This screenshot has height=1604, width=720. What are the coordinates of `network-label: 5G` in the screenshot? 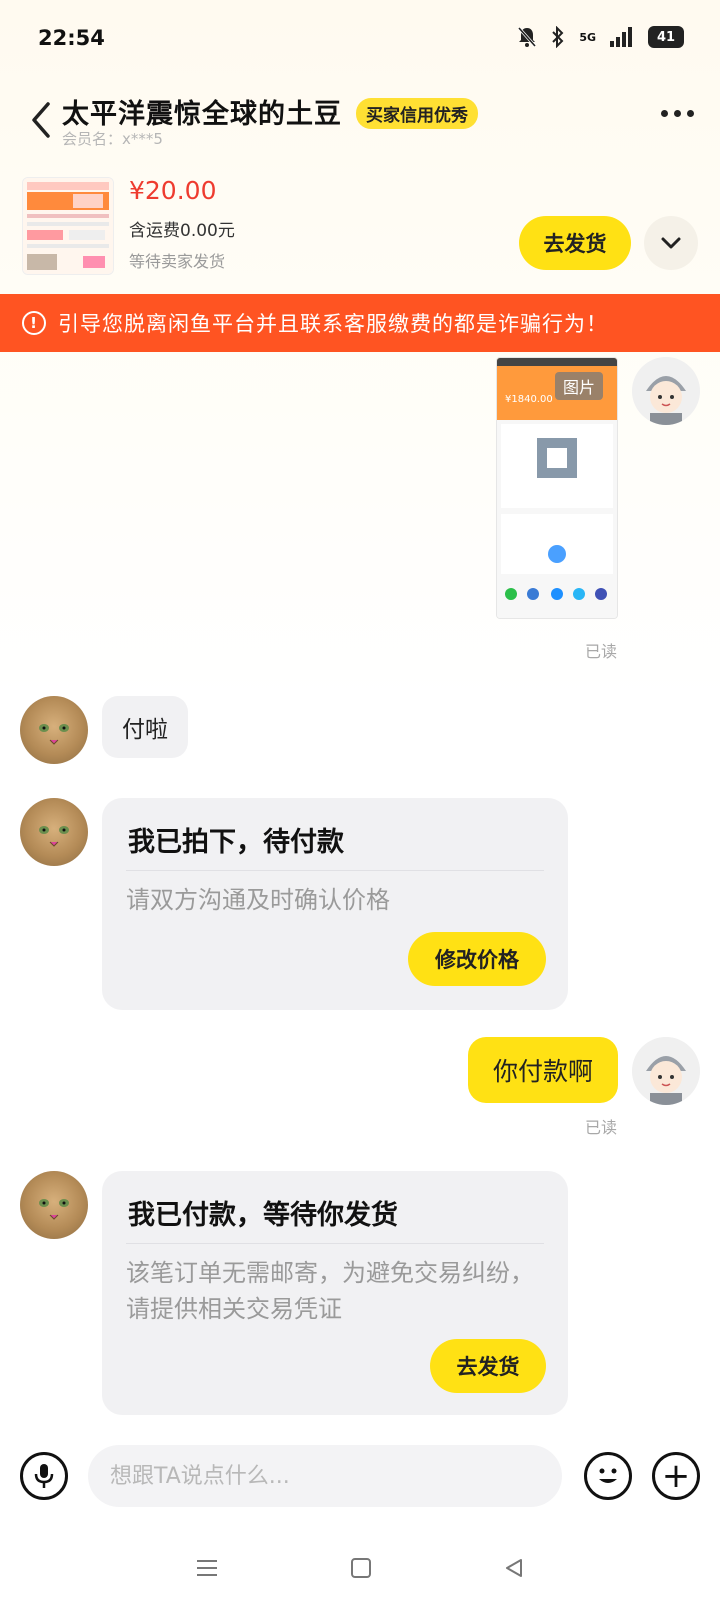 It's located at (587, 37).